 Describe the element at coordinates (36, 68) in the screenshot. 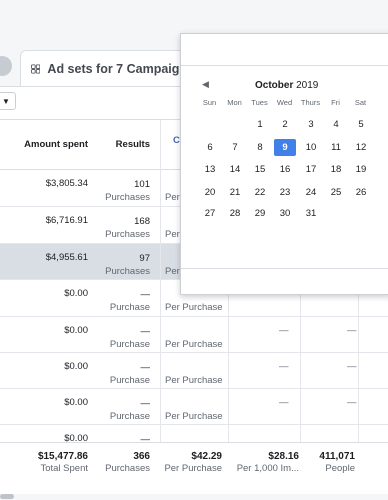

I see `ad-sets-grid-icon` at that location.